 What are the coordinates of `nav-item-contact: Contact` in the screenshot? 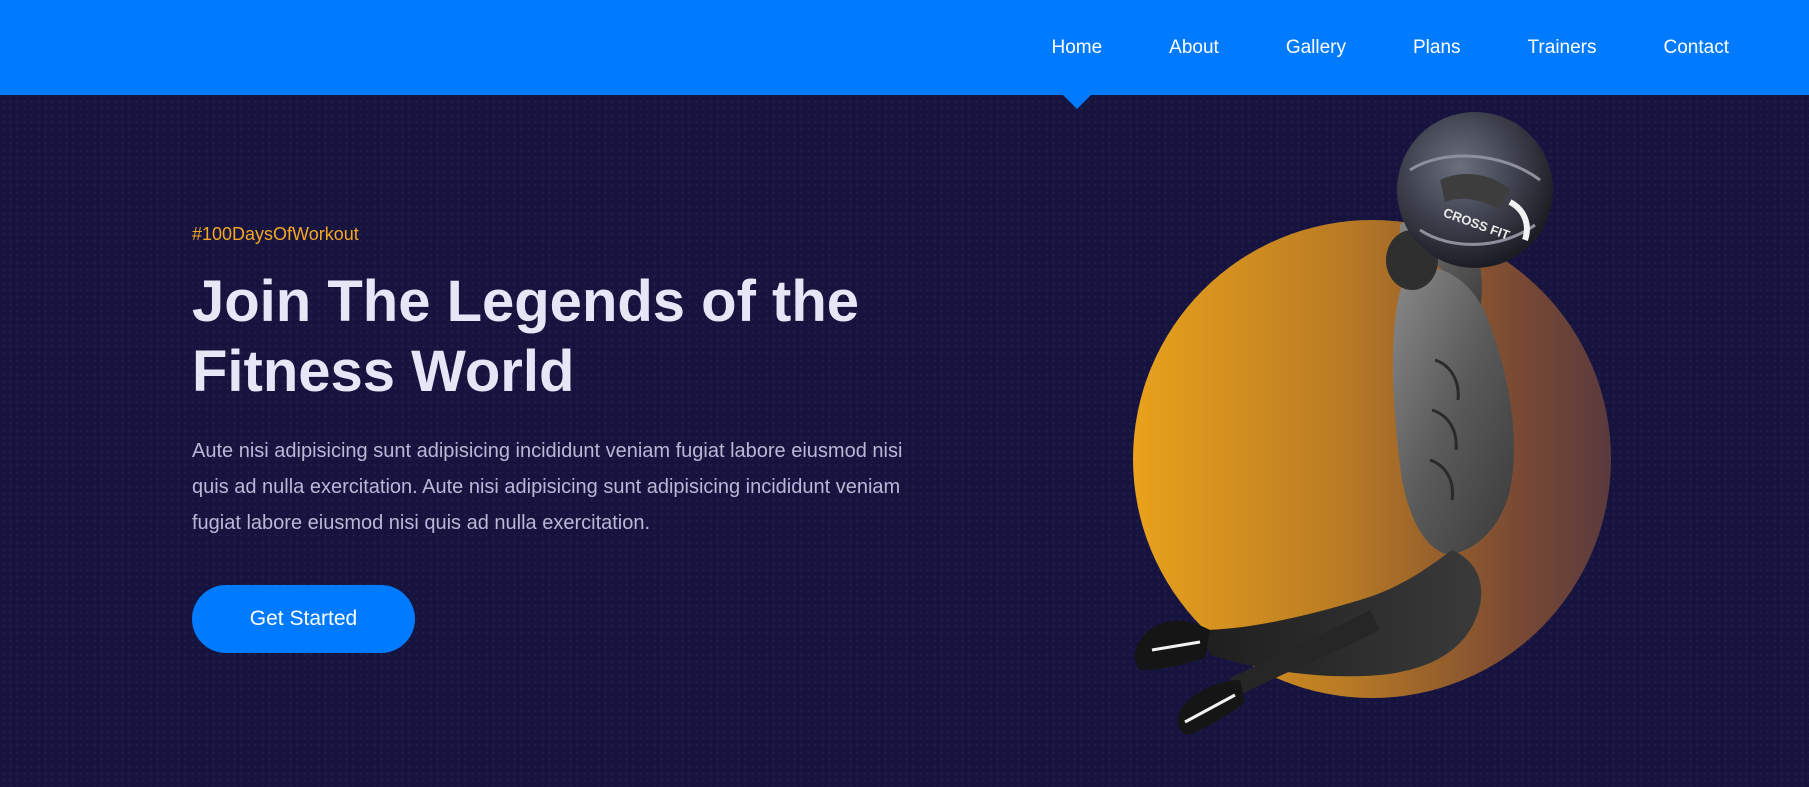 It's located at (1696, 47).